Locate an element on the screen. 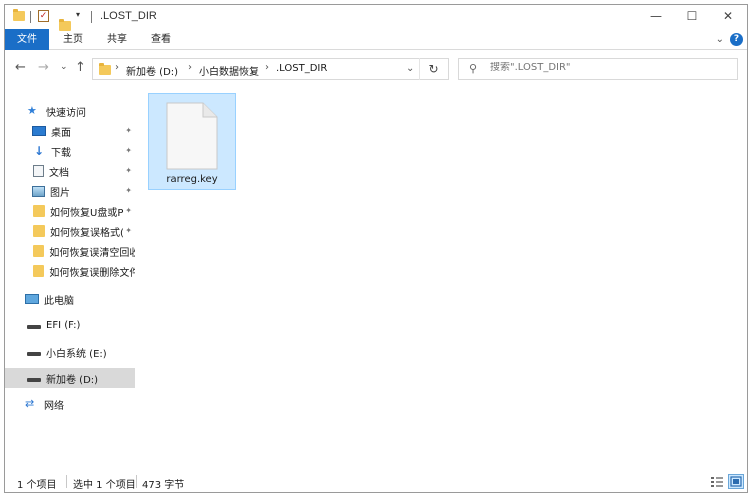  sidebar-item-pictures: 图片 ✦ is located at coordinates (70, 191).